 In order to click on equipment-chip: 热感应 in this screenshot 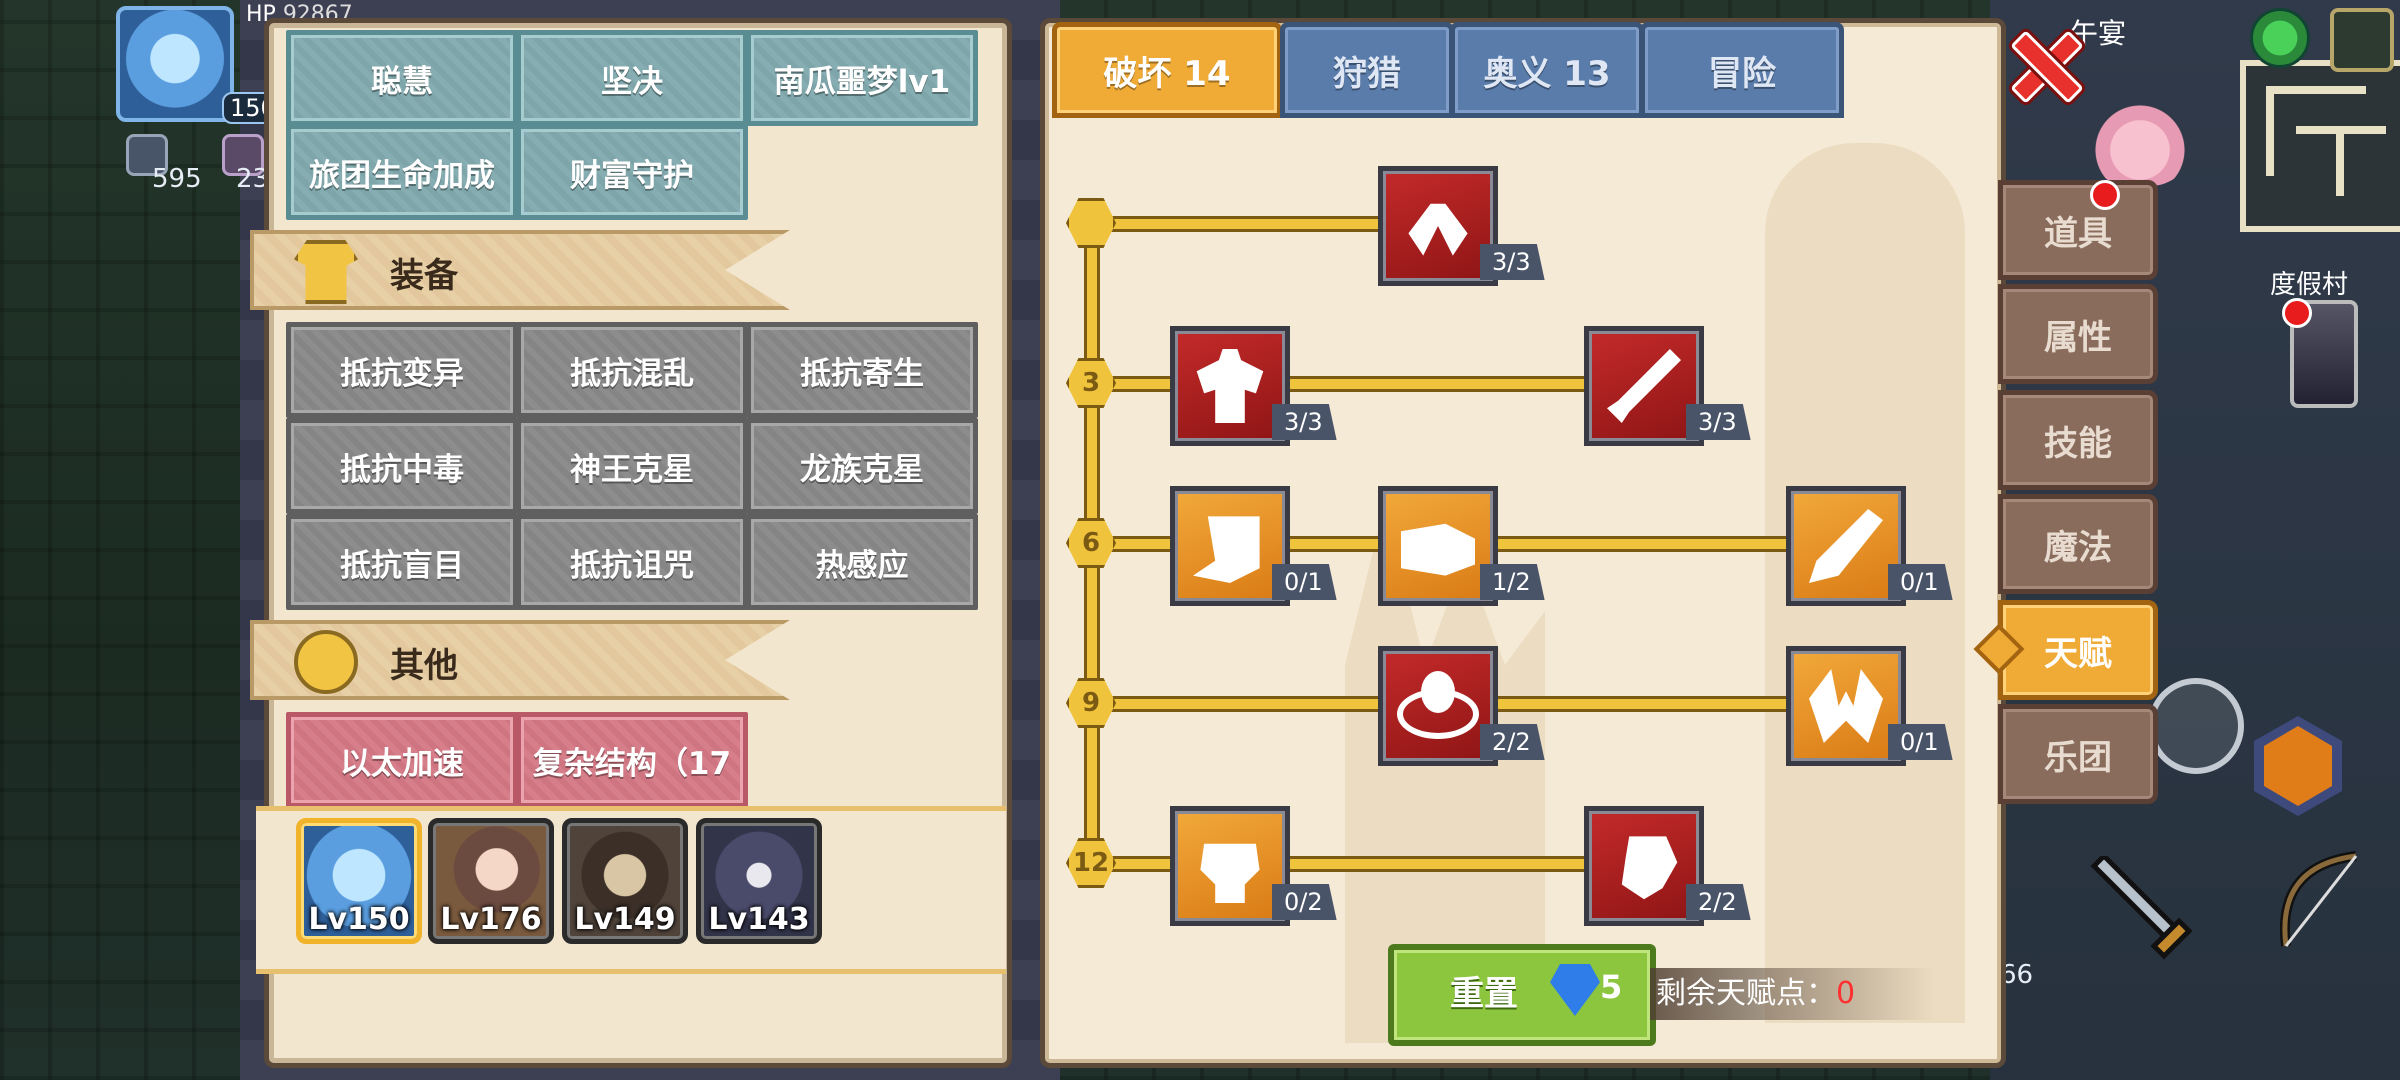, I will do `click(862, 562)`.